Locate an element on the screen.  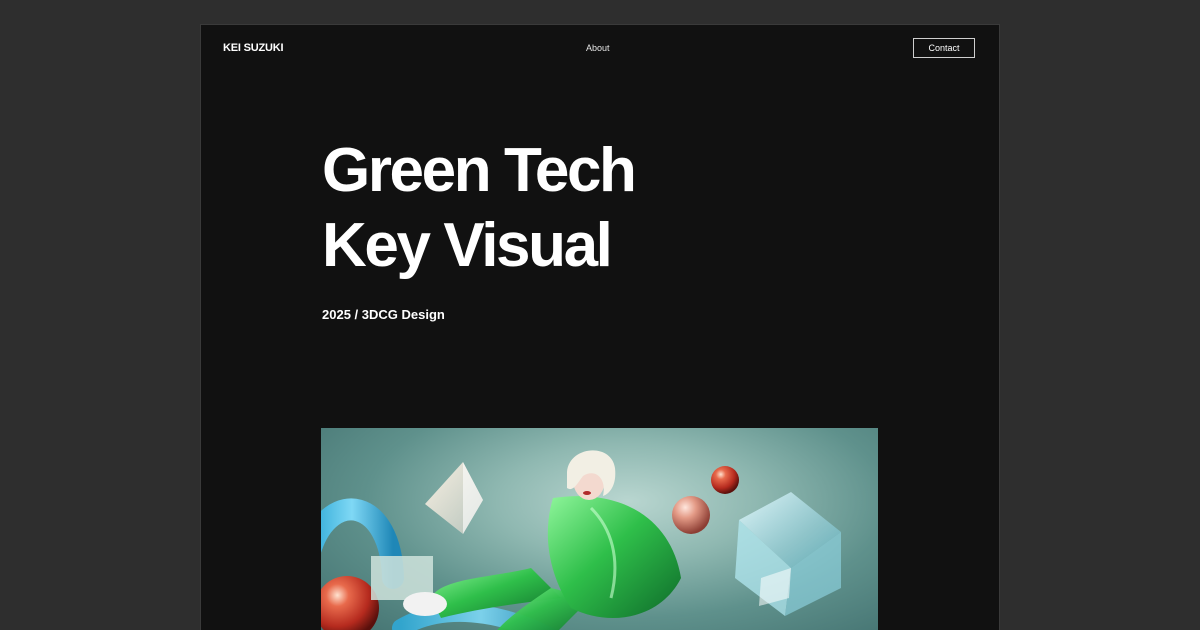
site-header: KEI SUZUKI About Contact is located at coordinates (600, 49).